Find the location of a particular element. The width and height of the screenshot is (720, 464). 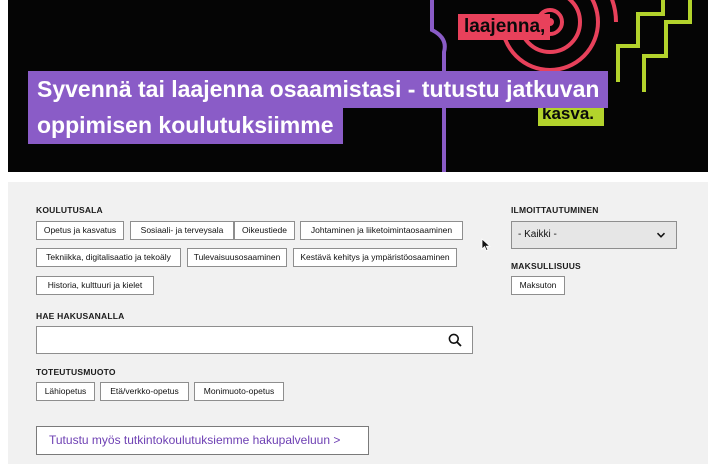

chip-lahiopetus: Lähiopetus is located at coordinates (65, 391).